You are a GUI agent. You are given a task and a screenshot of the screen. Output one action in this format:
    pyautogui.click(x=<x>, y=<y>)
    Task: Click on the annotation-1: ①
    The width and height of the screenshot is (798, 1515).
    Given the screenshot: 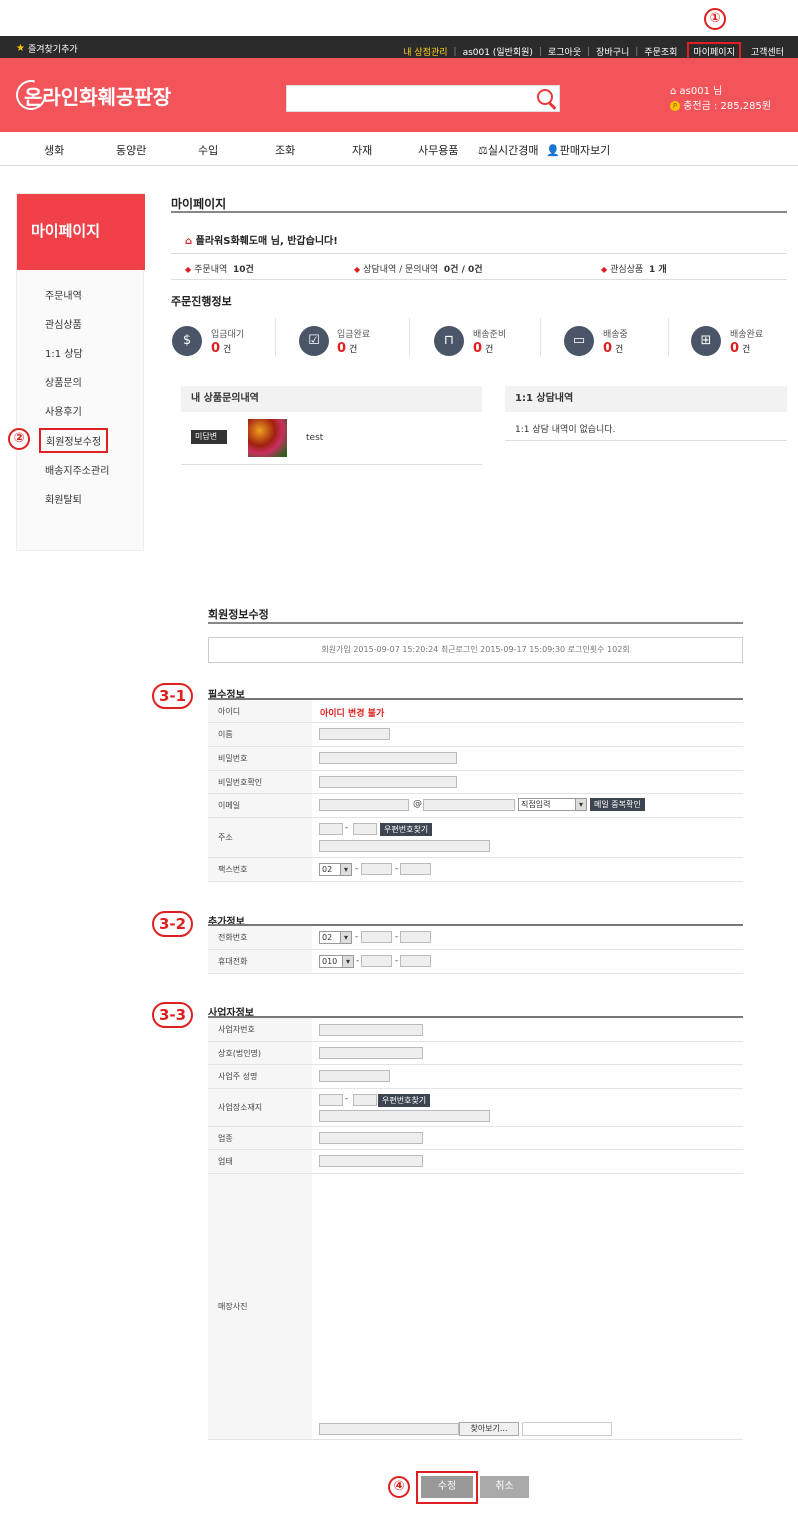 What is the action you would take?
    pyautogui.click(x=715, y=19)
    